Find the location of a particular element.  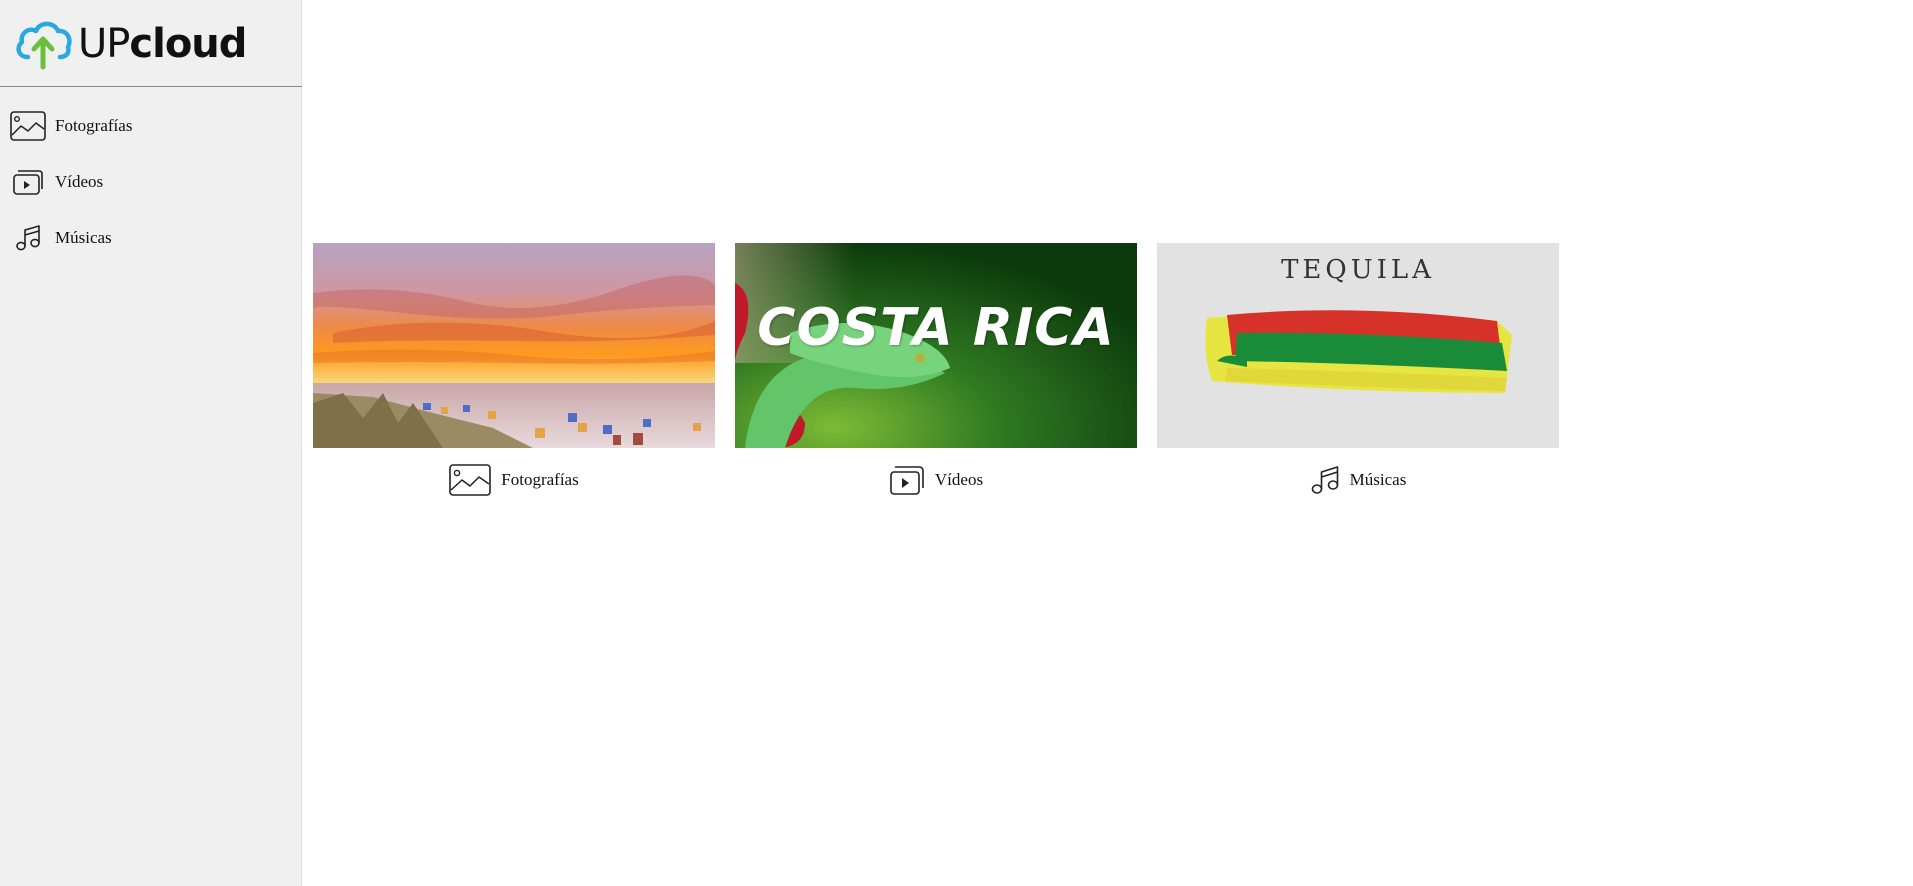

card-label: Vídeos is located at coordinates (959, 479).